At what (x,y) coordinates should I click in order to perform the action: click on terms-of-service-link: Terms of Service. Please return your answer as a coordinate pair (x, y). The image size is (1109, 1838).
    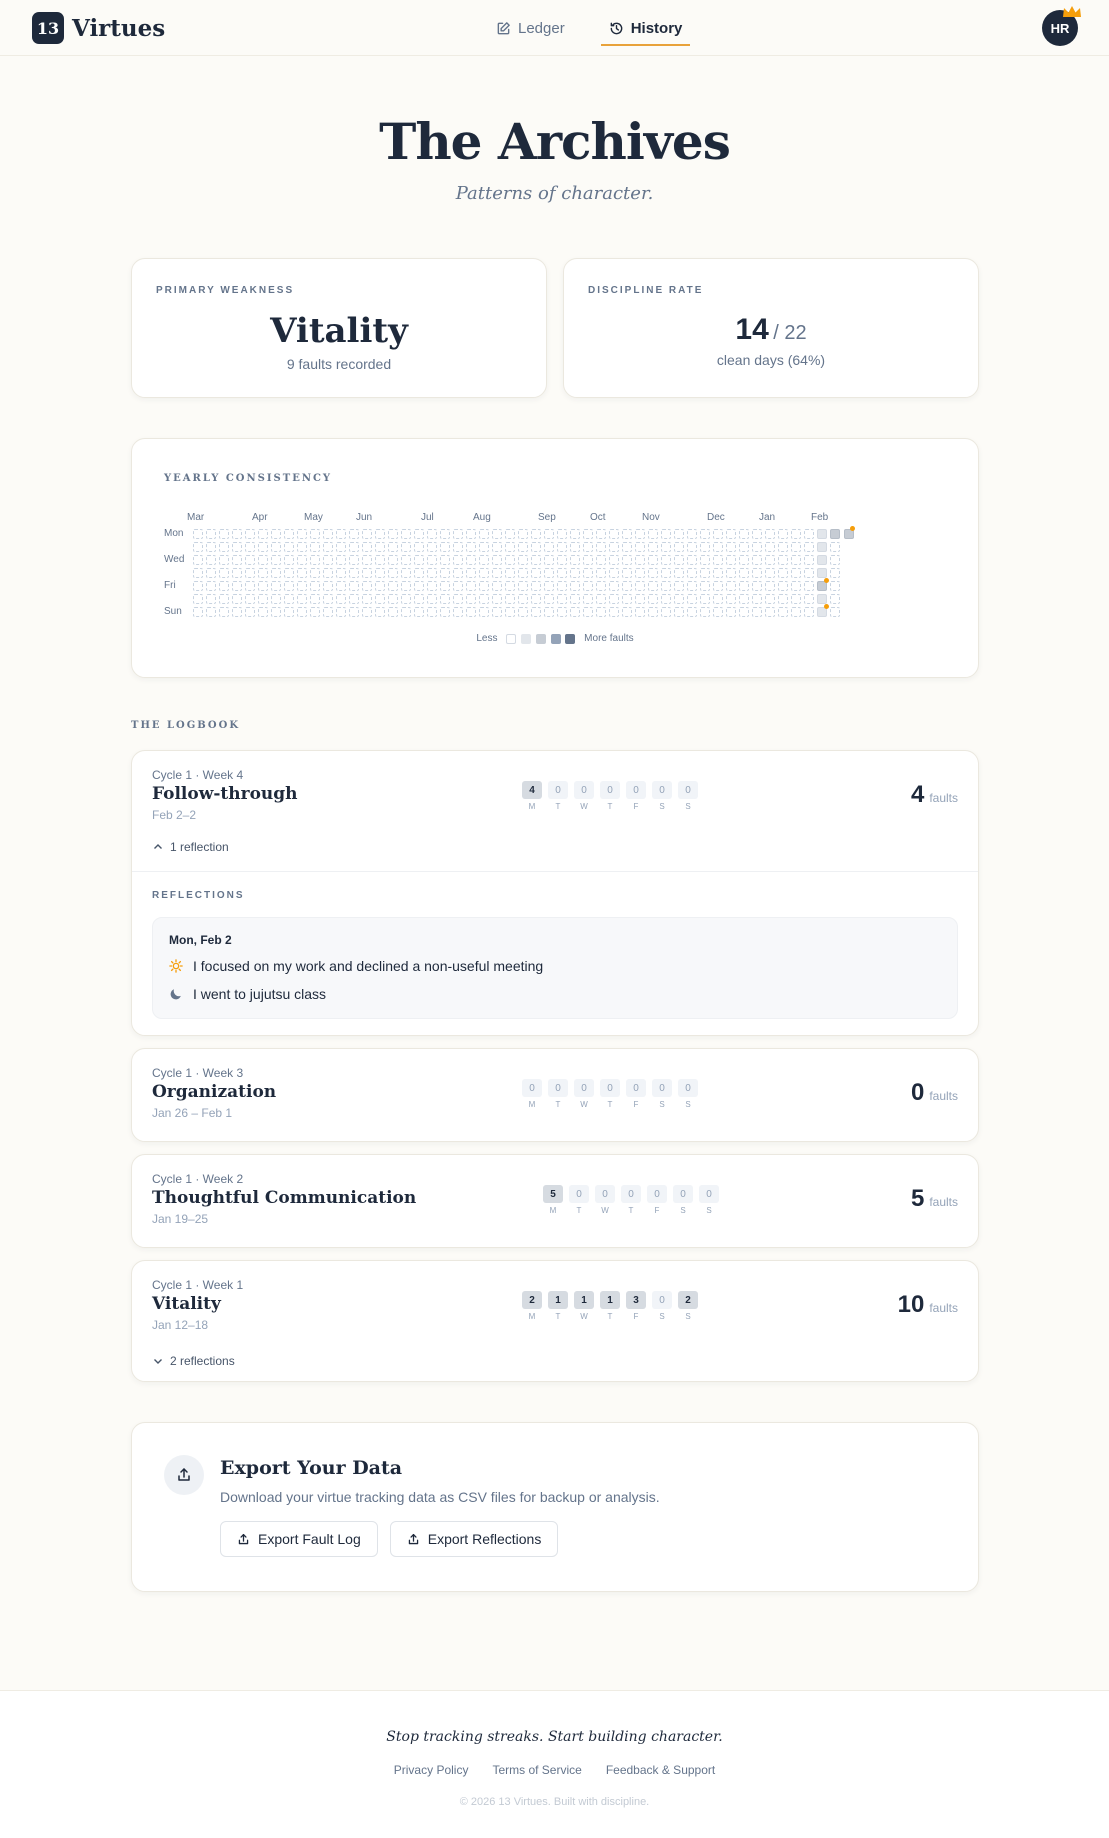
    Looking at the image, I should click on (536, 1770).